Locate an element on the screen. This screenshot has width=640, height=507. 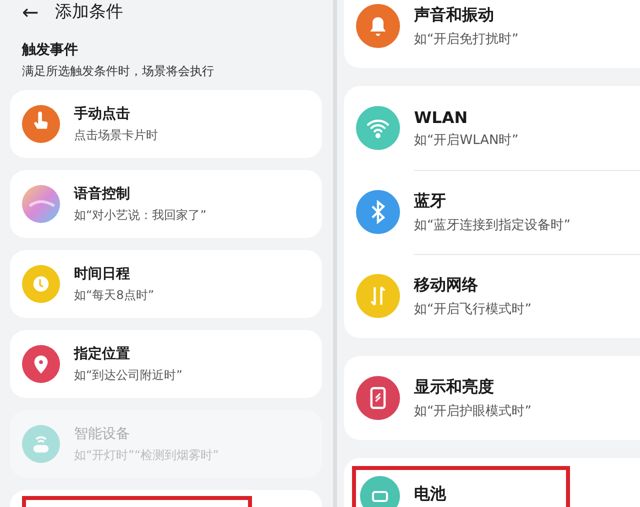
trigger-title: 指定位置 is located at coordinates (102, 353).